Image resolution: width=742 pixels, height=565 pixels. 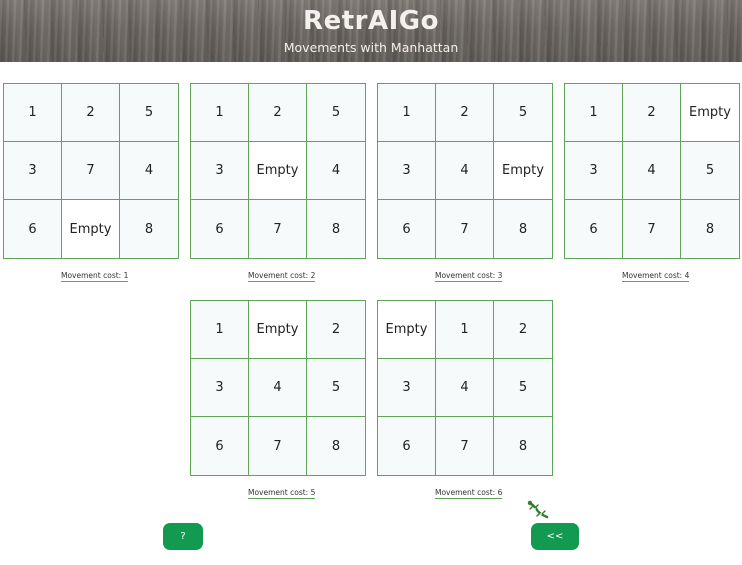 I want to click on movement-cost-label-3: Movement cost: 3, so click(x=469, y=276).